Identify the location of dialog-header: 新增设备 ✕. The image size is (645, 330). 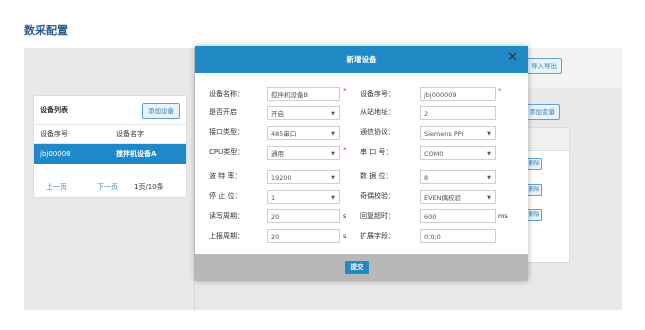
(361, 59).